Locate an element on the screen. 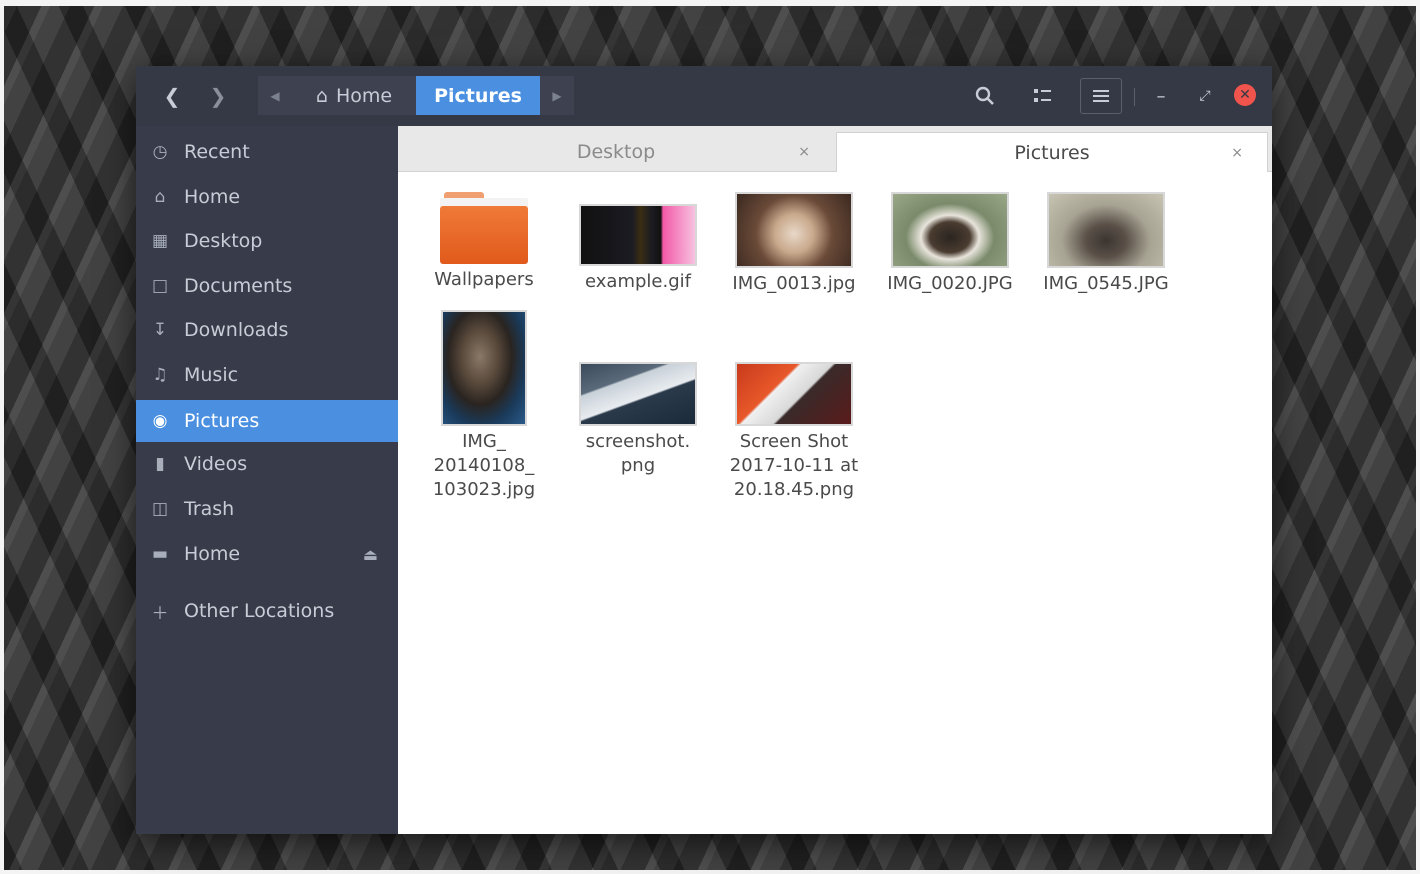  download-icon: ↧ is located at coordinates (160, 330).